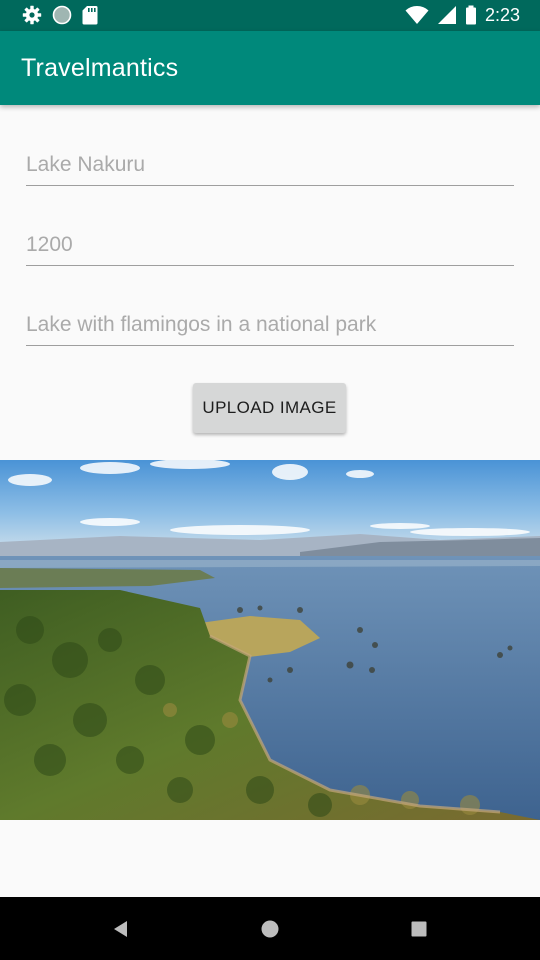 The height and width of the screenshot is (960, 540). I want to click on navigation-bar, so click(270, 928).